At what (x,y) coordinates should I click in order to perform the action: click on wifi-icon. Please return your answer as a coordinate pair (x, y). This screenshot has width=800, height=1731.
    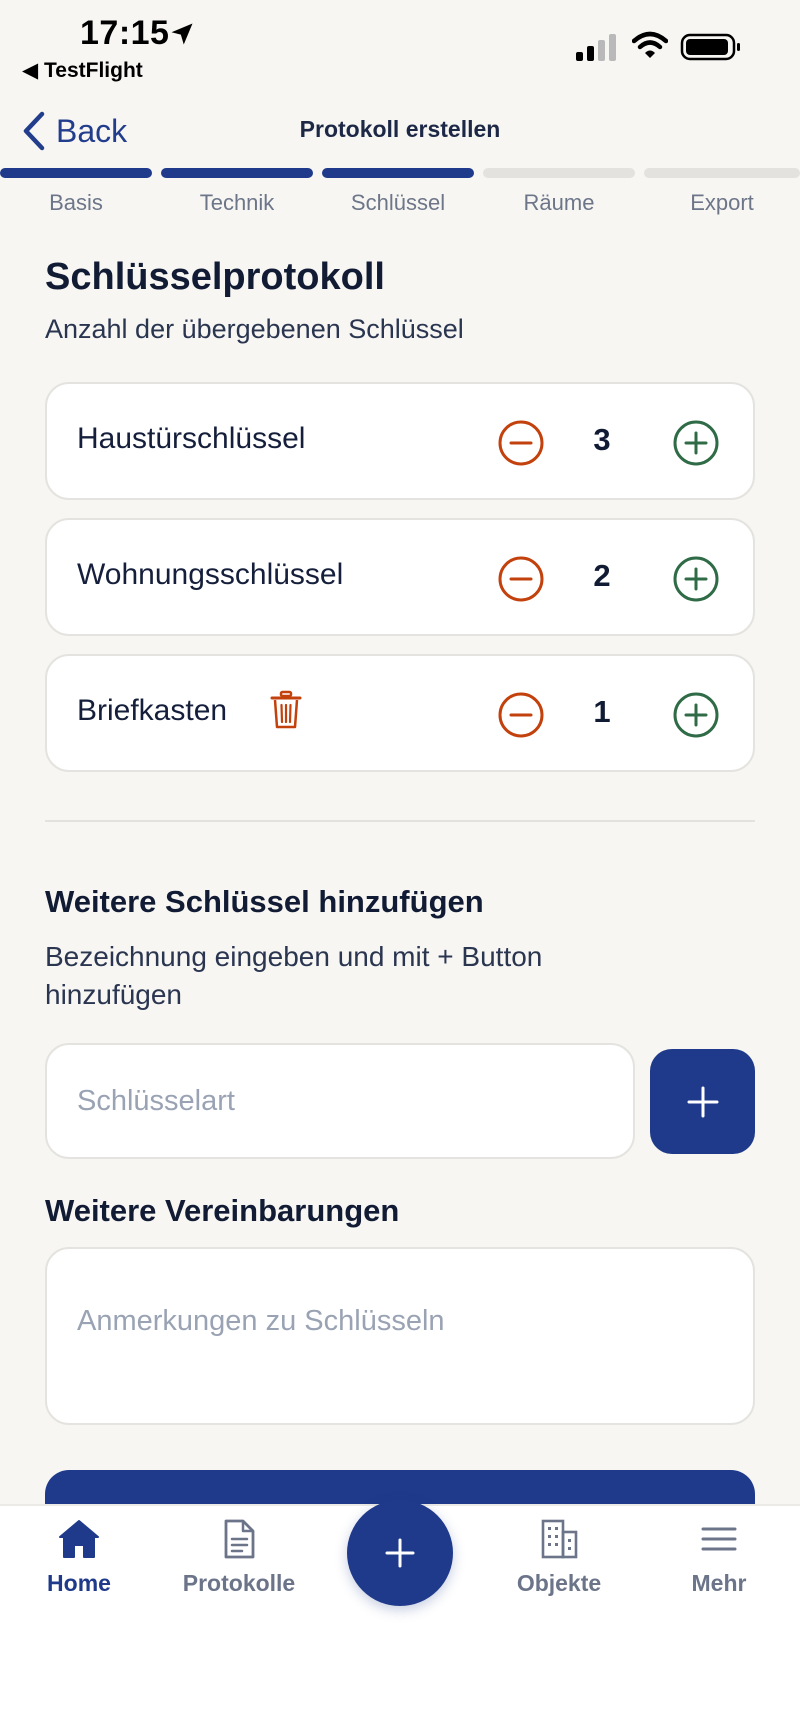
    Looking at the image, I should click on (650, 44).